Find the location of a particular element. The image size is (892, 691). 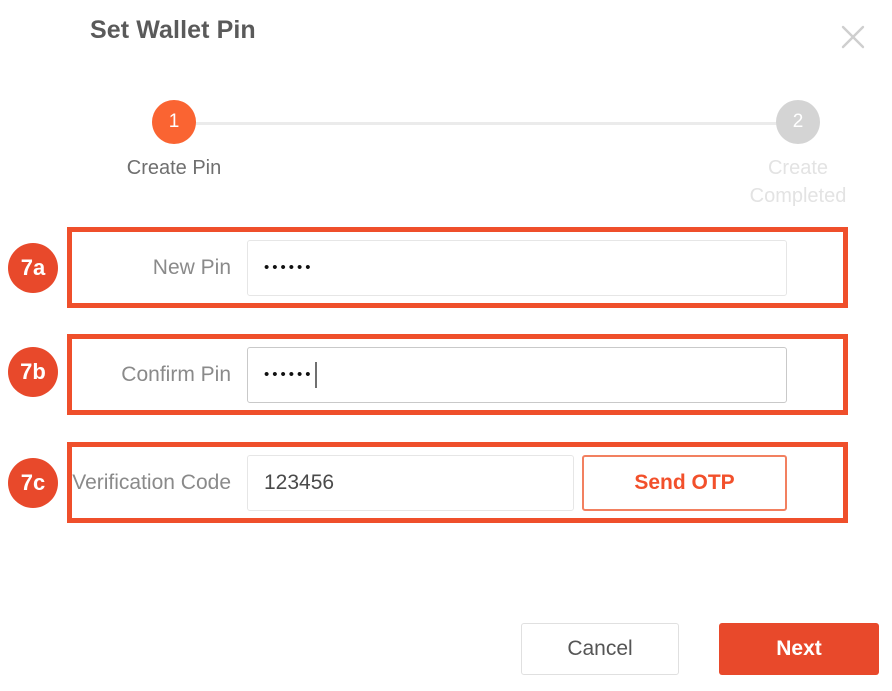

annotation-box-verification-code: Verification Code 123456 Send OTP is located at coordinates (457, 482).